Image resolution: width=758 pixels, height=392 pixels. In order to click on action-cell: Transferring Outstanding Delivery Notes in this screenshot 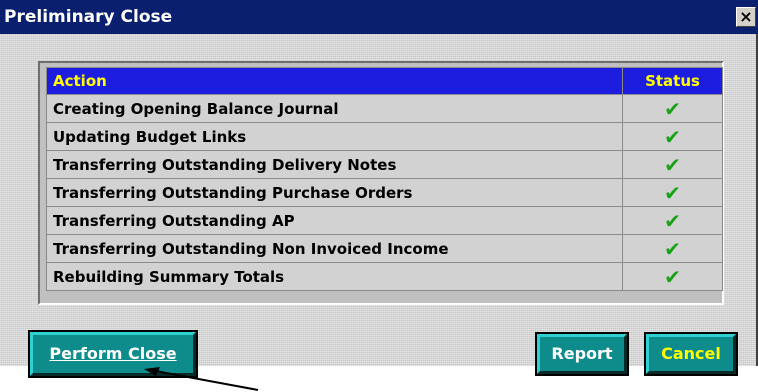, I will do `click(334, 164)`.